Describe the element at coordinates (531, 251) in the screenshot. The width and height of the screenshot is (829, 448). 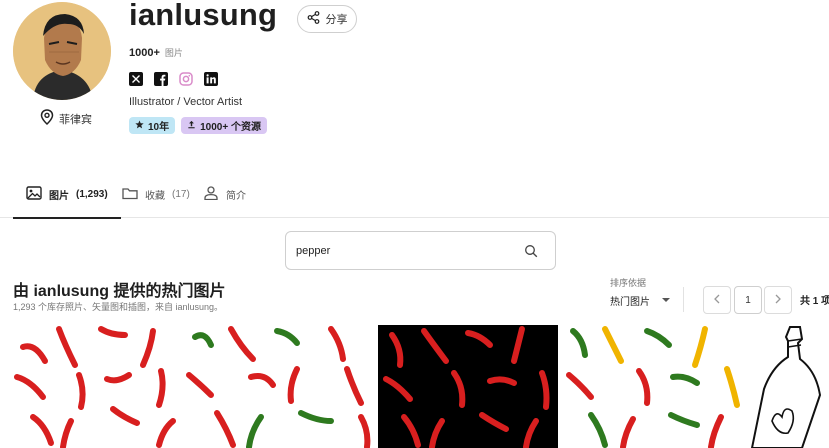
I see `search-icon` at that location.